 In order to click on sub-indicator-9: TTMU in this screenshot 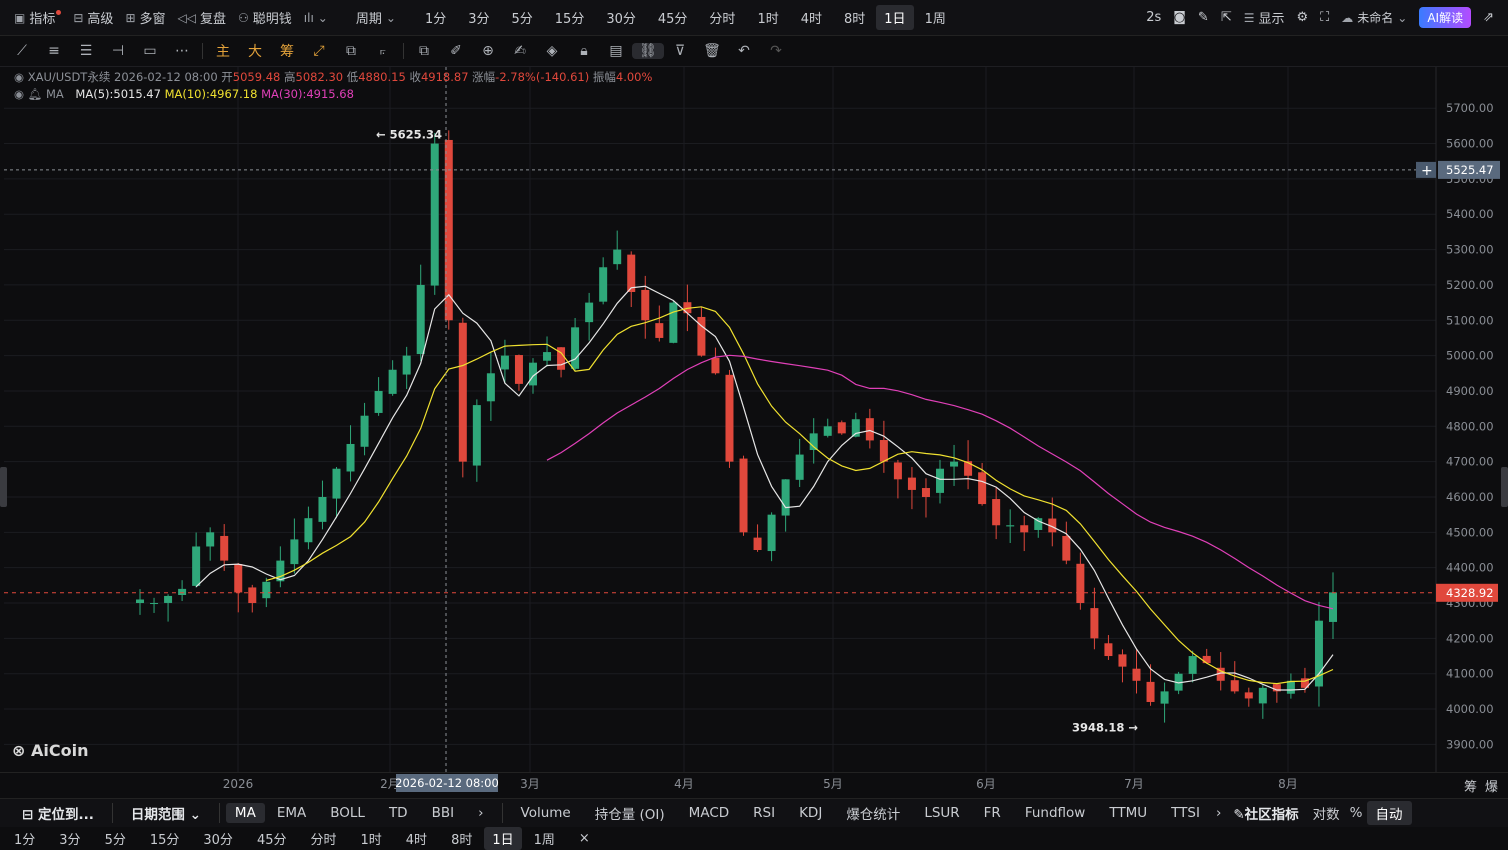, I will do `click(1128, 813)`.